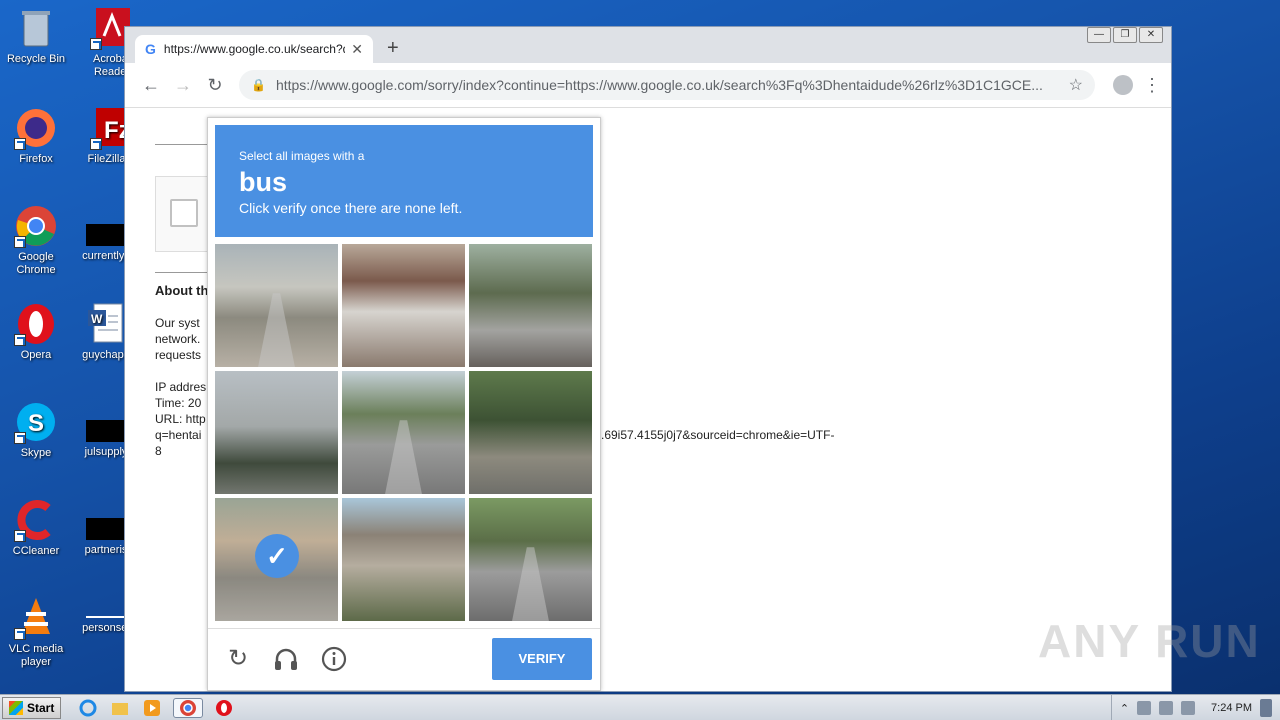  What do you see at coordinates (106, 628) in the screenshot?
I see `desktop-icon-label: personsel` at bounding box center [106, 628].